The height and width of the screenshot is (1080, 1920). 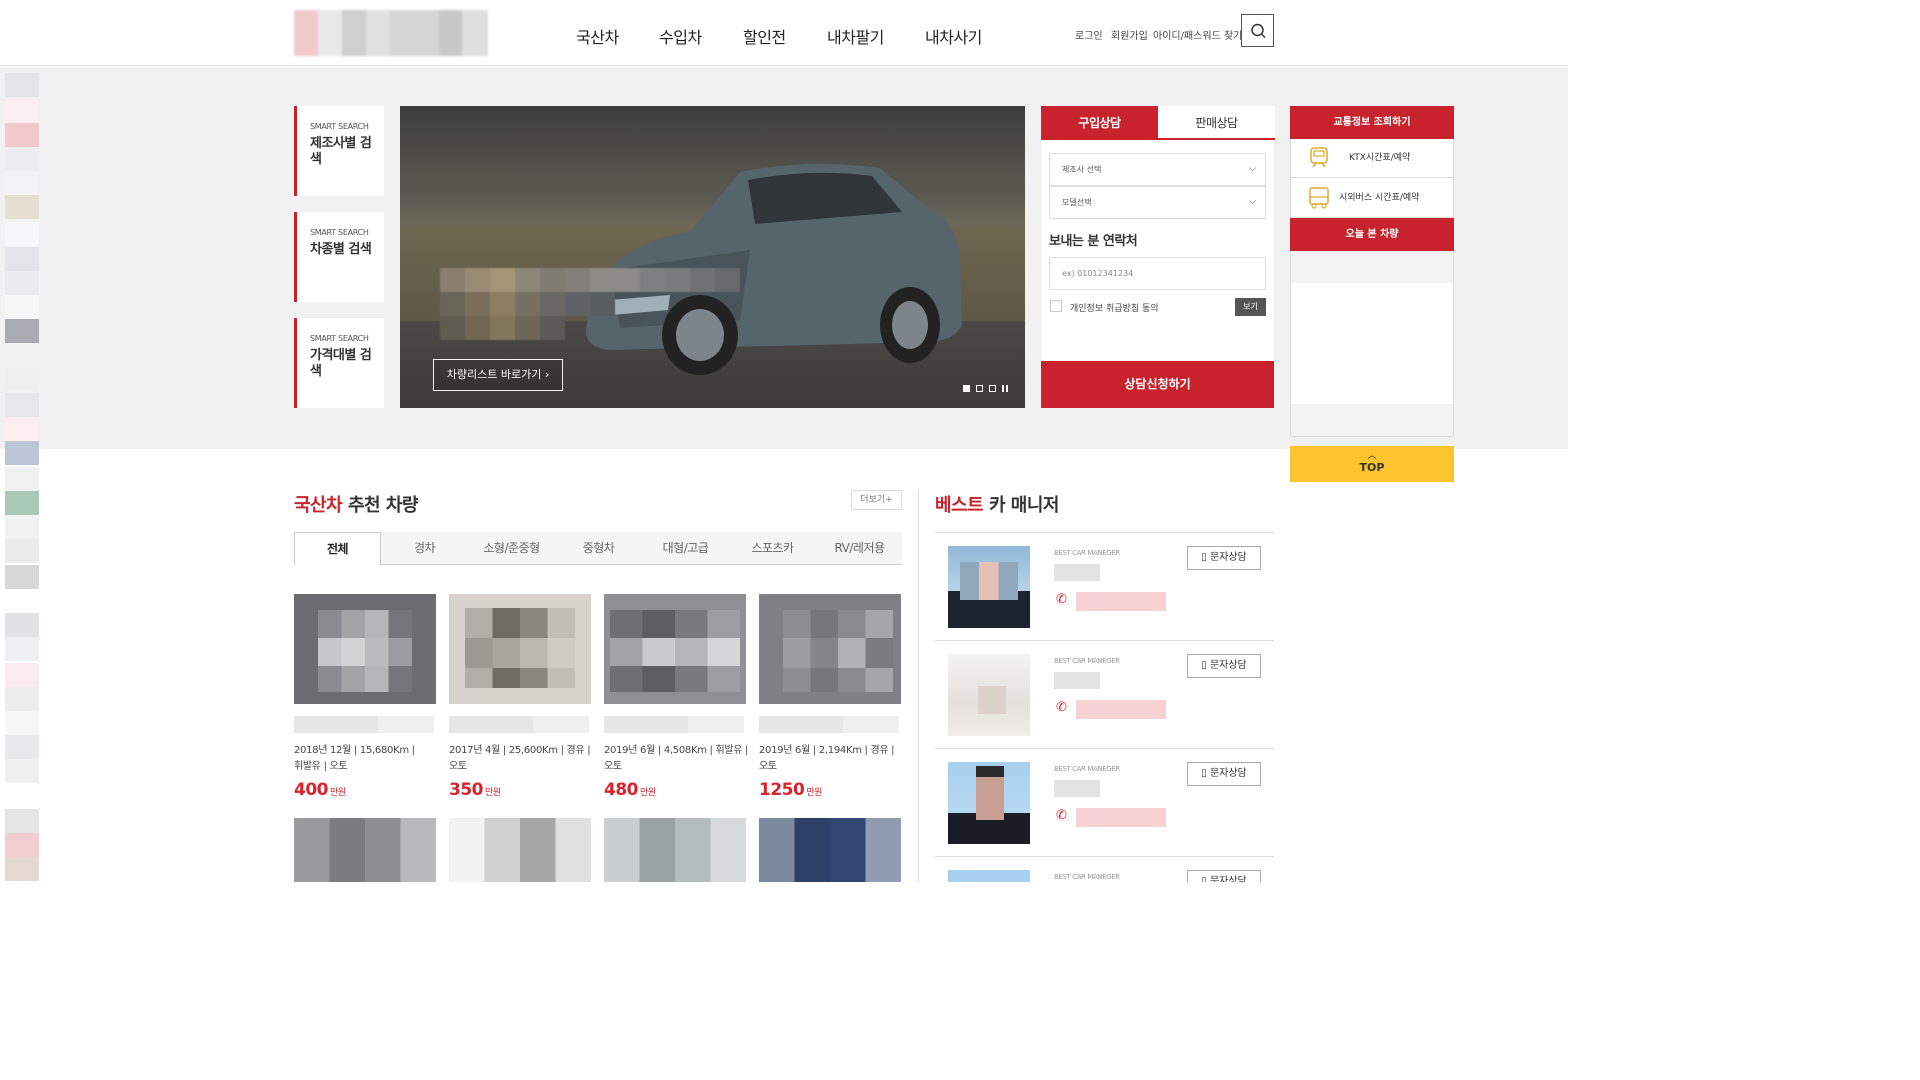 What do you see at coordinates (391, 33) in the screenshot?
I see `site-logo` at bounding box center [391, 33].